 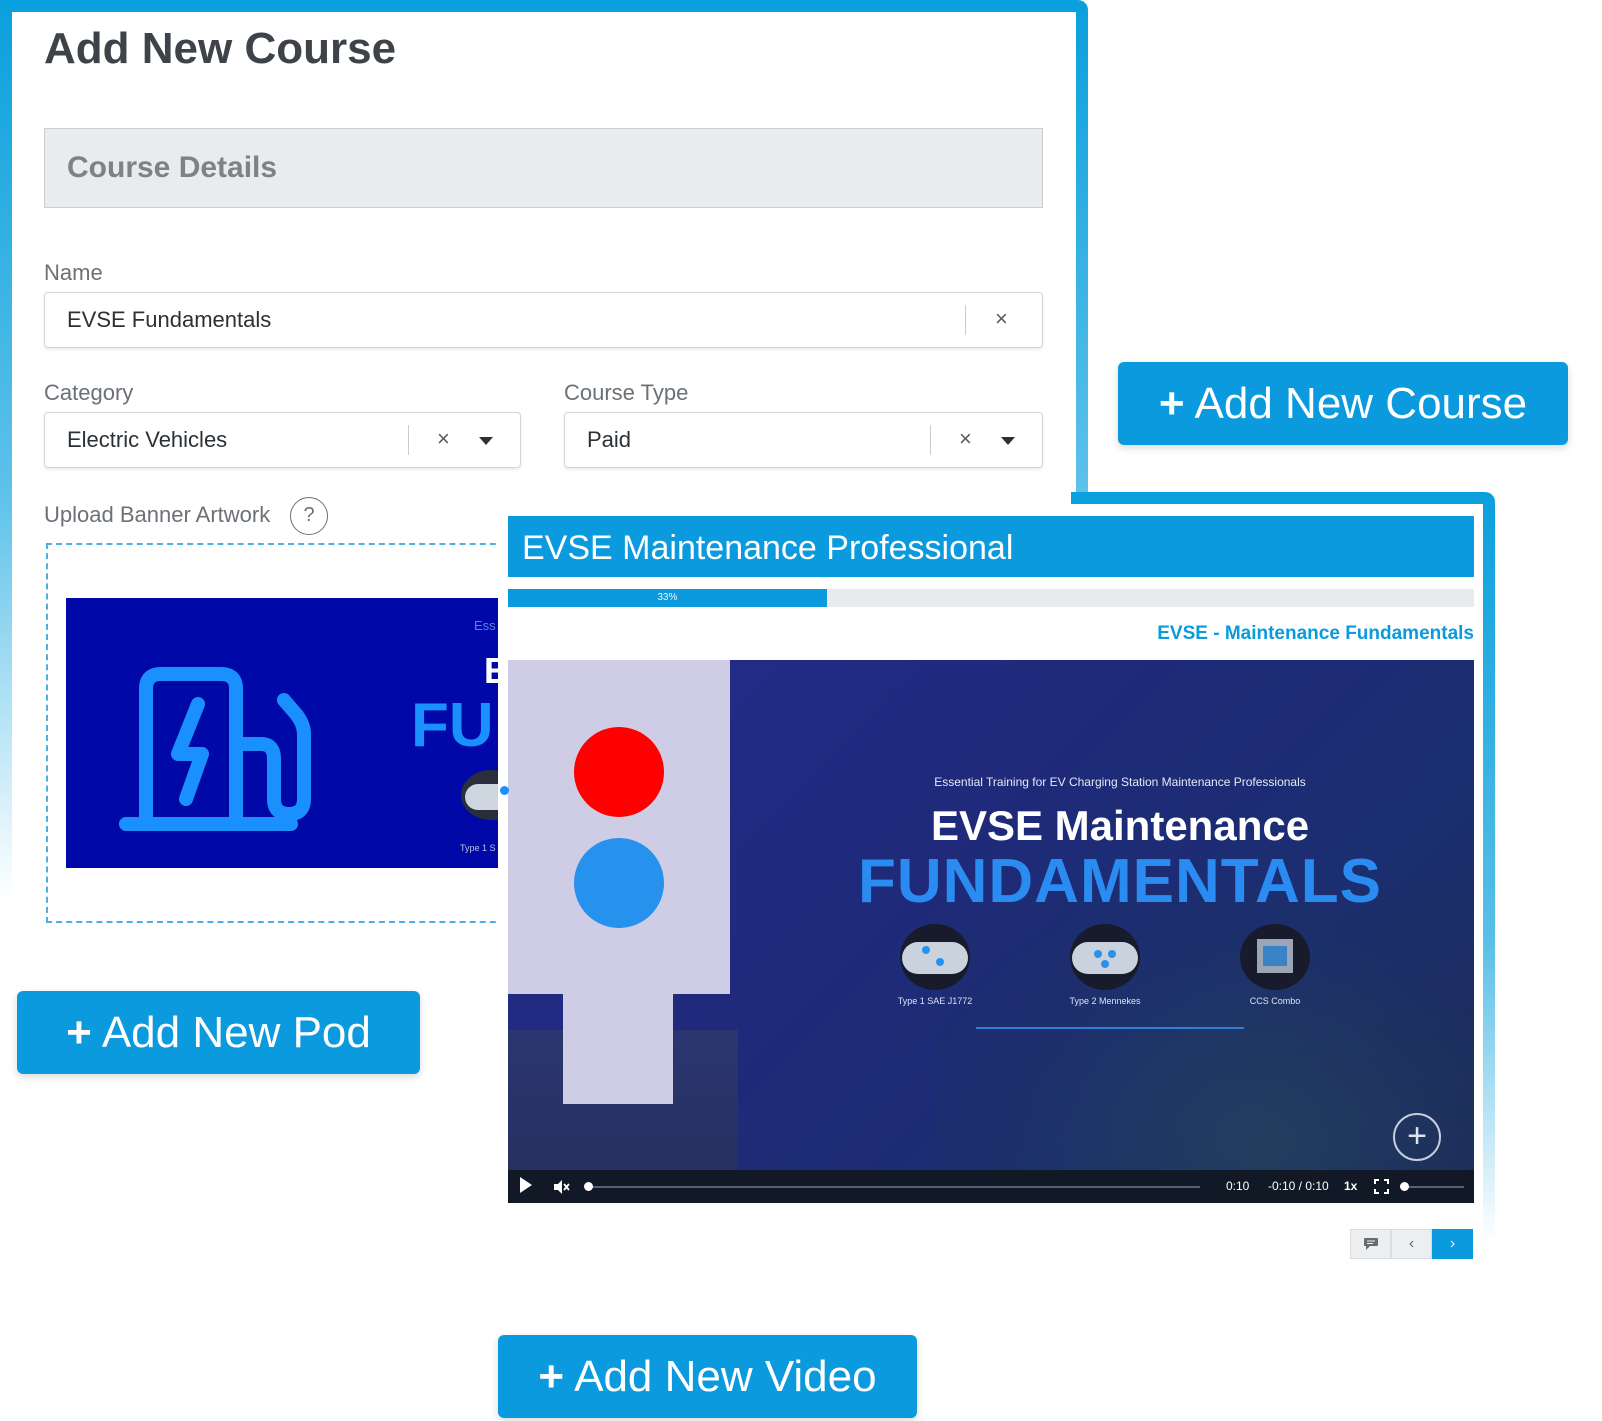 I want to click on name-value: EVSE Fundamentals, so click(x=169, y=319).